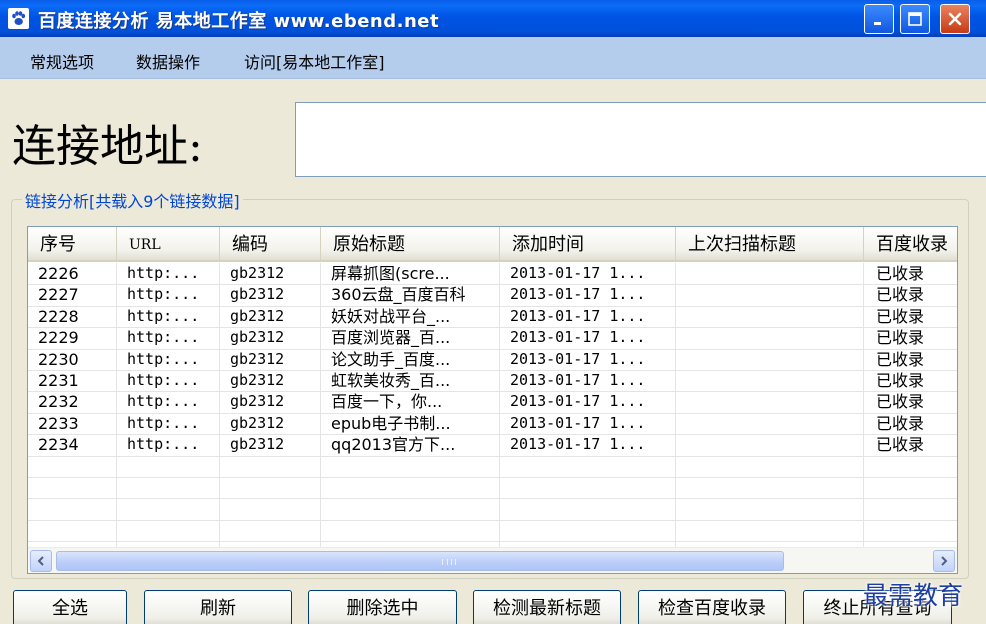 The image size is (986, 624). I want to click on scroll-left-button, so click(41, 561).